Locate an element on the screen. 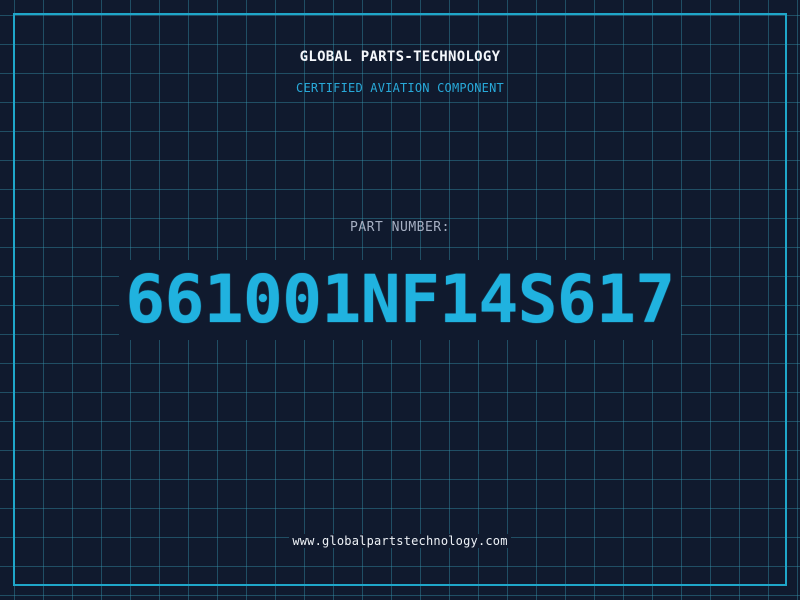 The image size is (800, 600). part-number-label: PART NUMBER: is located at coordinates (400, 227).